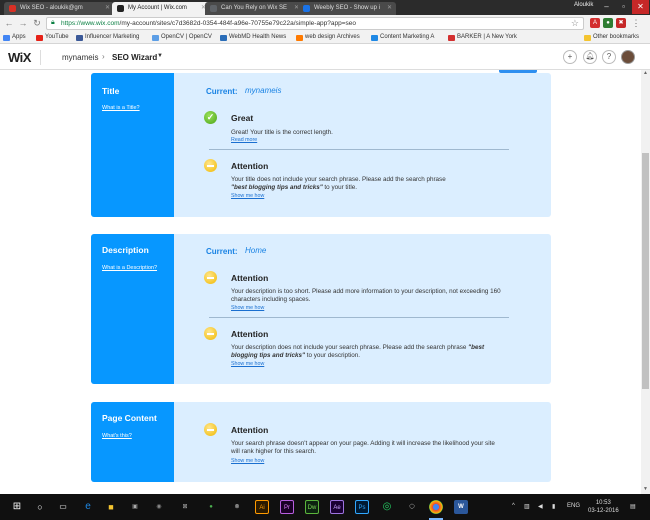 This screenshot has width=650, height=520. What do you see at coordinates (583, 5) in the screenshot?
I see `profile-name: Aloukik` at bounding box center [583, 5].